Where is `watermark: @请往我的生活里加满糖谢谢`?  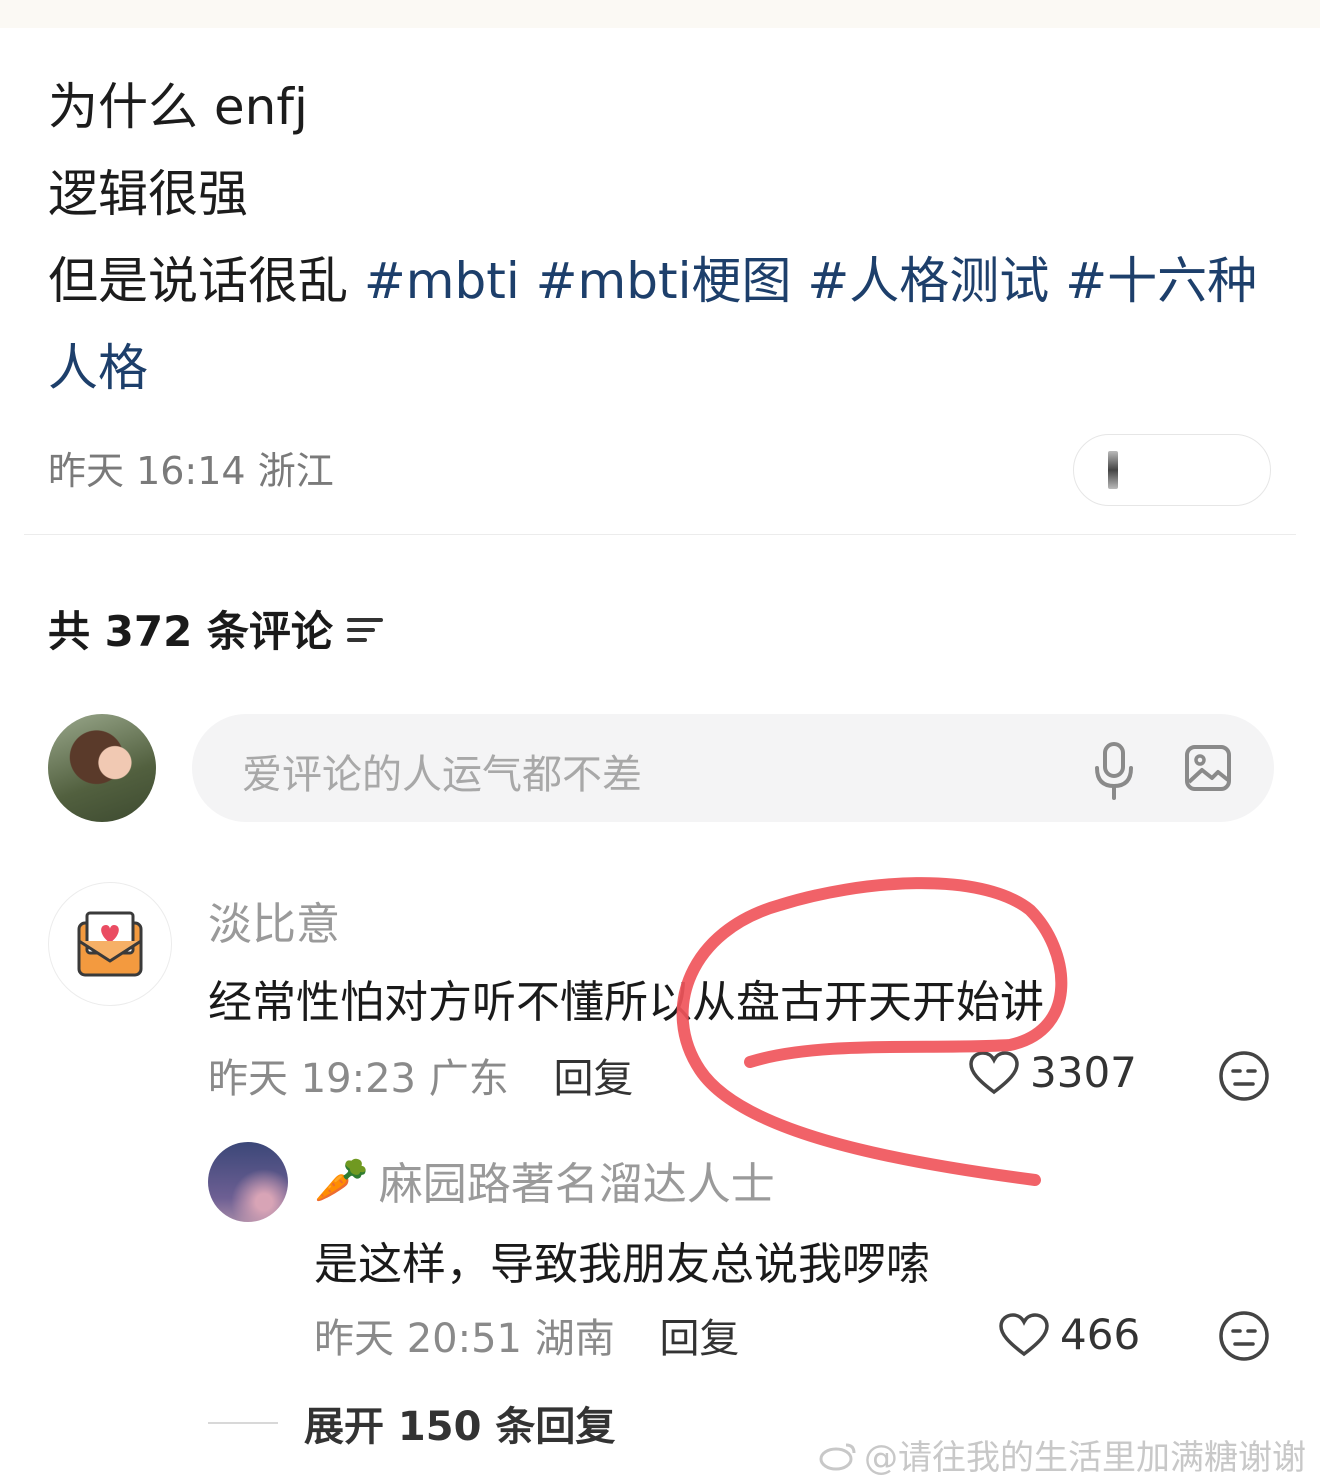
watermark: @请往我的生活里加满糖谢谢 is located at coordinates (1062, 1454).